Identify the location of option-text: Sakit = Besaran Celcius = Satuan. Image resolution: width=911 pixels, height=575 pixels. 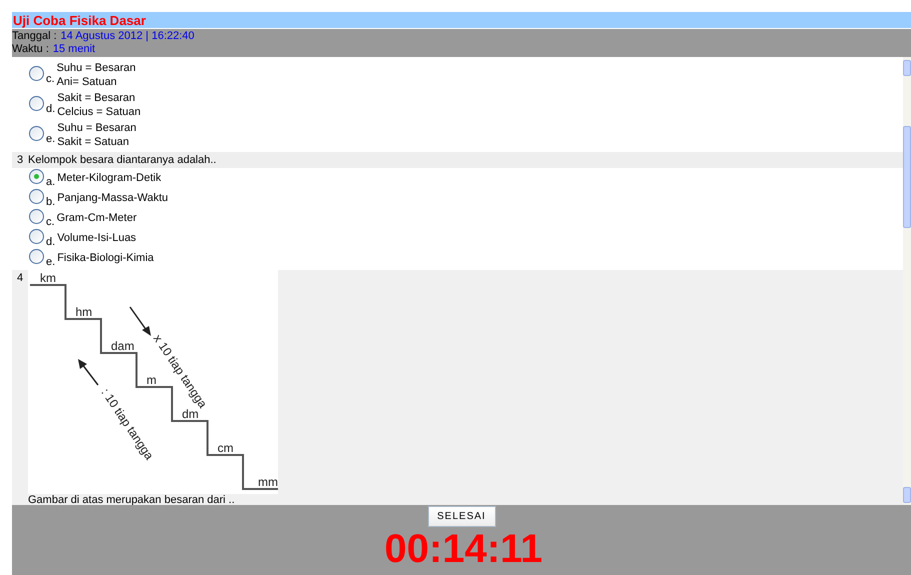
(99, 105).